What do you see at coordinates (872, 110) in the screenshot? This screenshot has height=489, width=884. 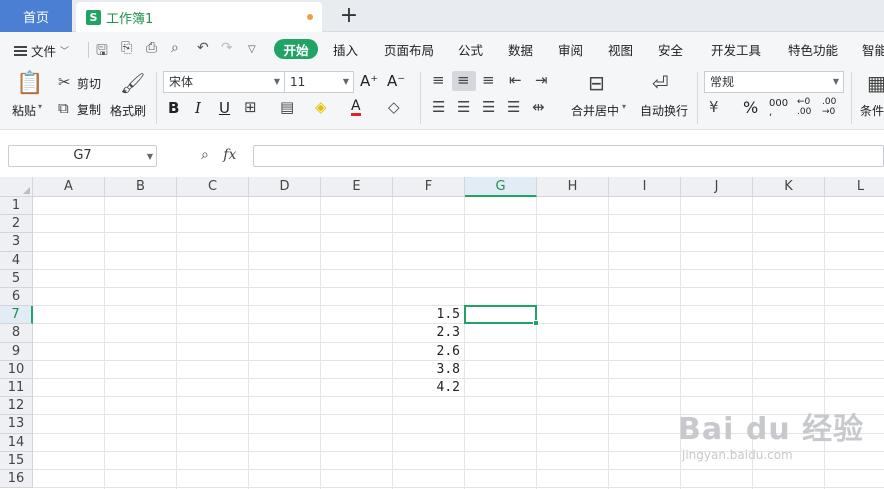 I see `conditional-format-button: 条件` at bounding box center [872, 110].